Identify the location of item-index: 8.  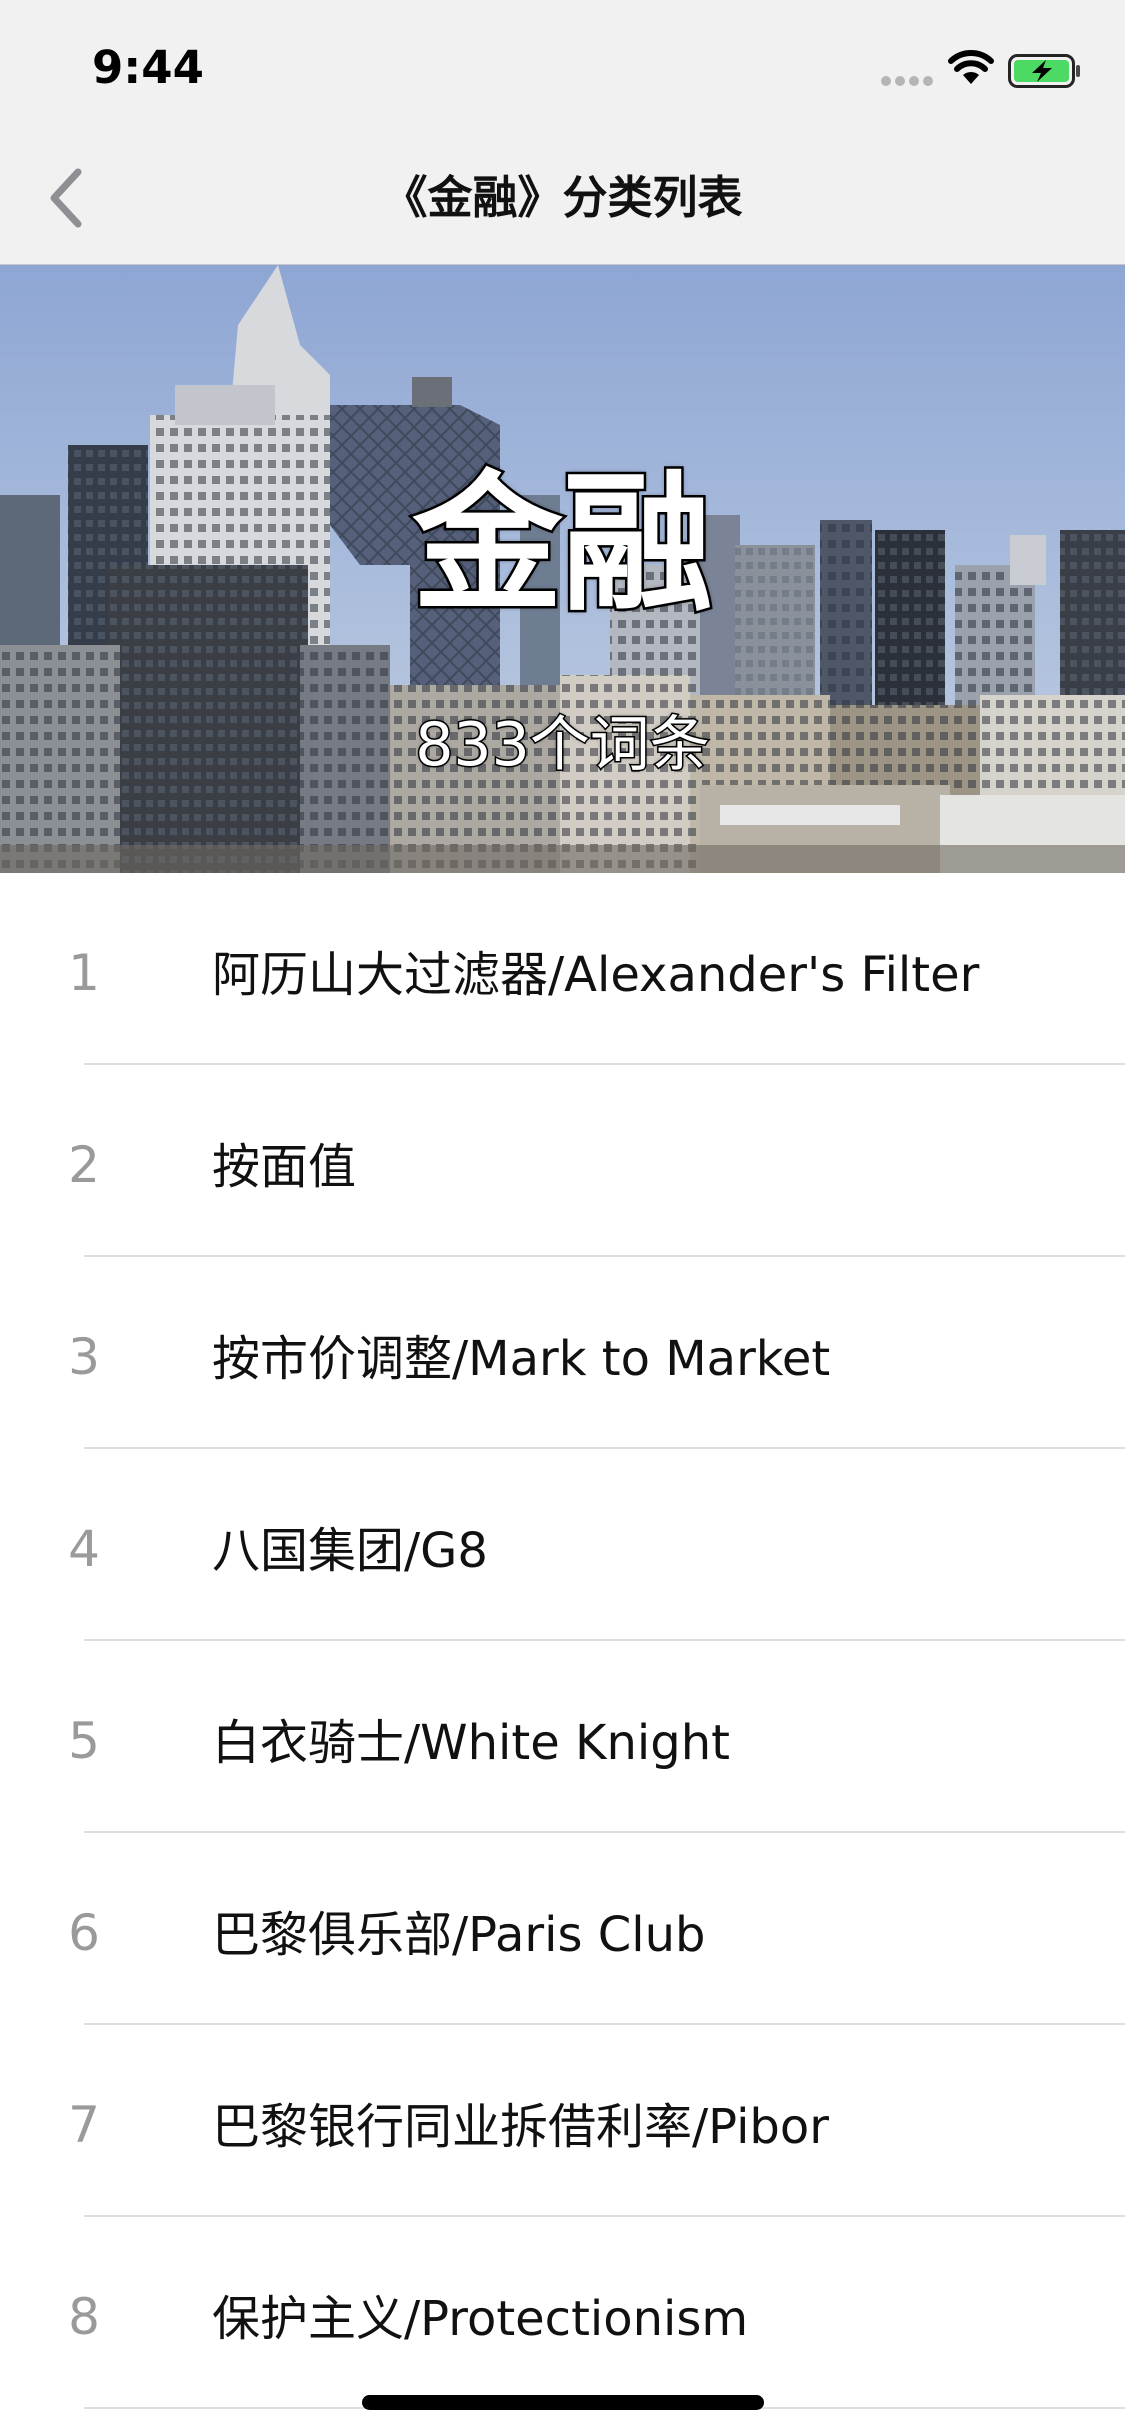
(84, 2317).